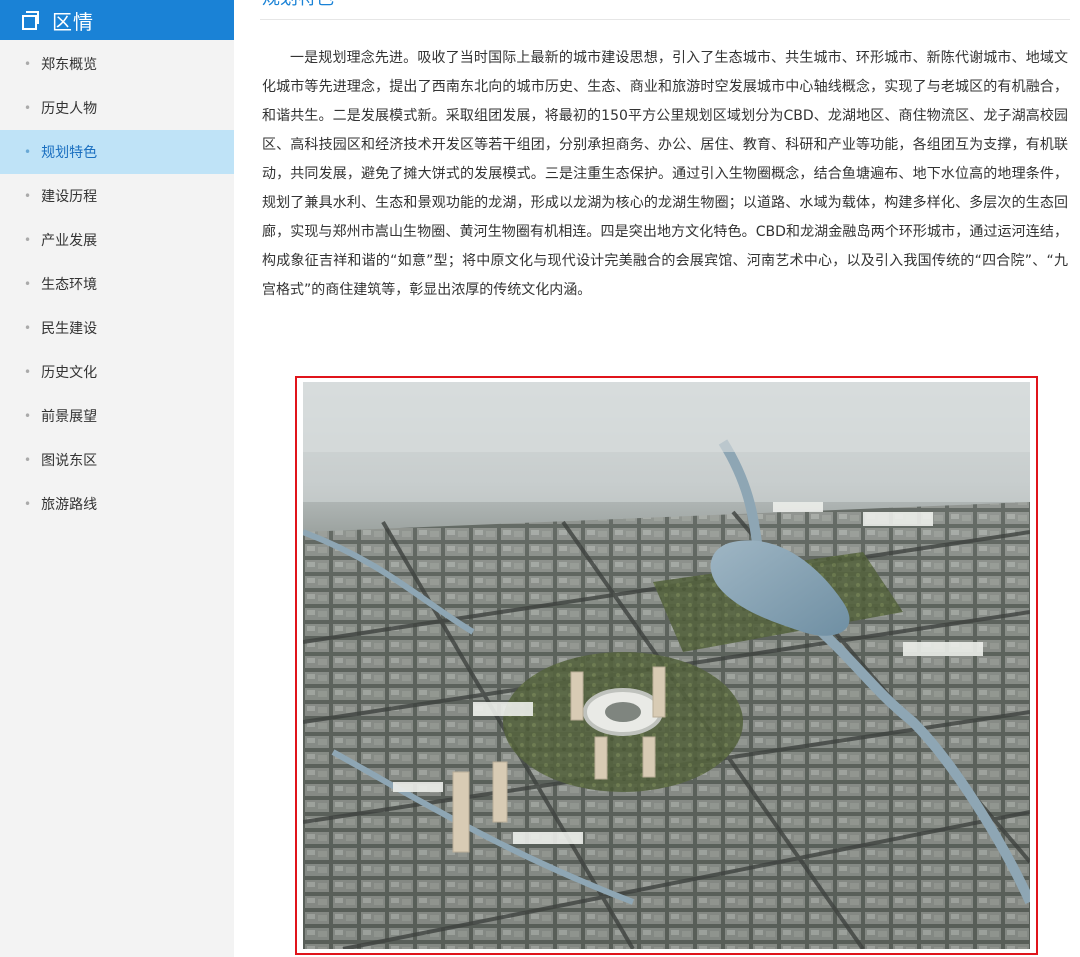  I want to click on sidebar-item-livelihood: • 民生建设, so click(117, 328).